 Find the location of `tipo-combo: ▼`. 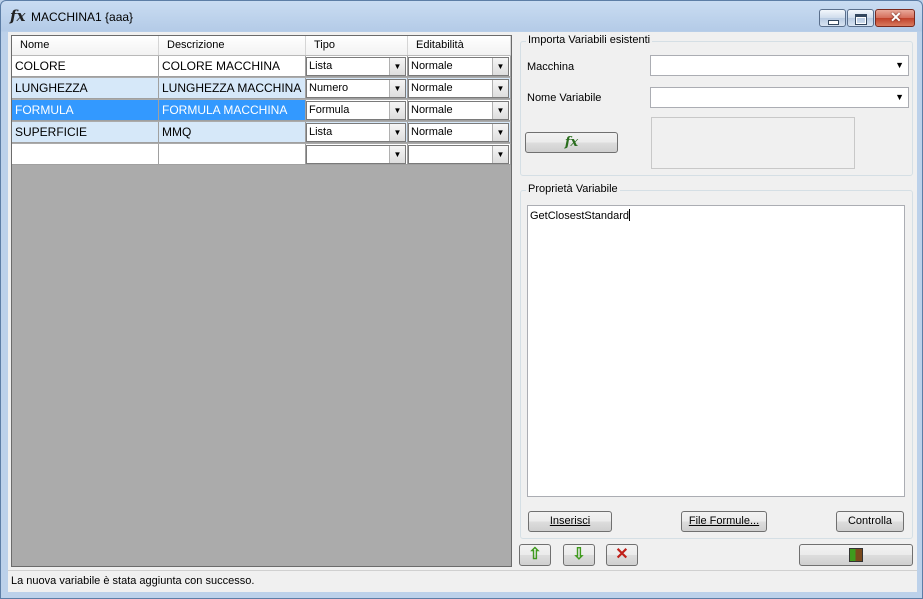

tipo-combo: ▼ is located at coordinates (356, 154).